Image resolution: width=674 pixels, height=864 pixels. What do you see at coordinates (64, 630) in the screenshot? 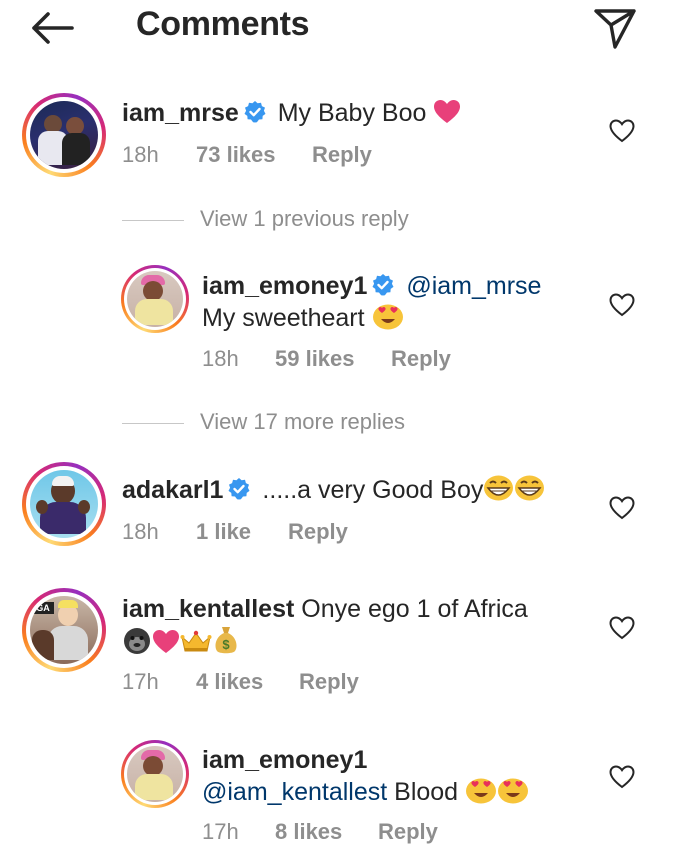
I see `avatar: GA` at bounding box center [64, 630].